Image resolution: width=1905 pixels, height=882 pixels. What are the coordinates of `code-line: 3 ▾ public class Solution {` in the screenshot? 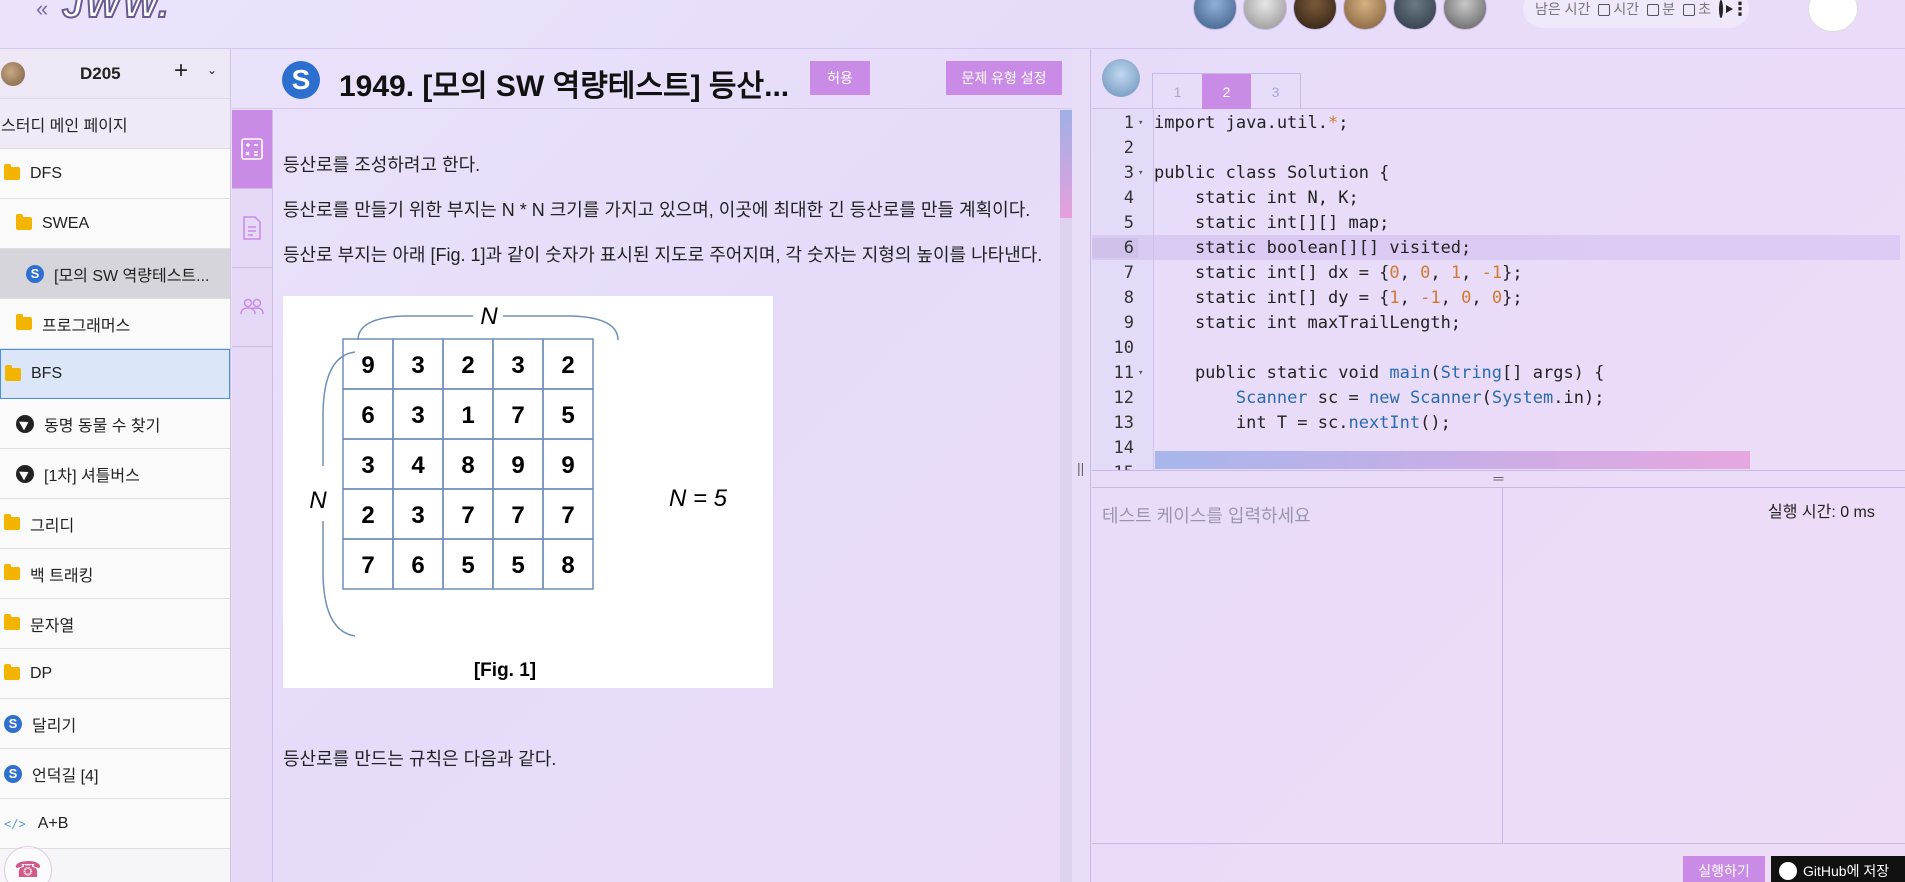 It's located at (1496, 172).